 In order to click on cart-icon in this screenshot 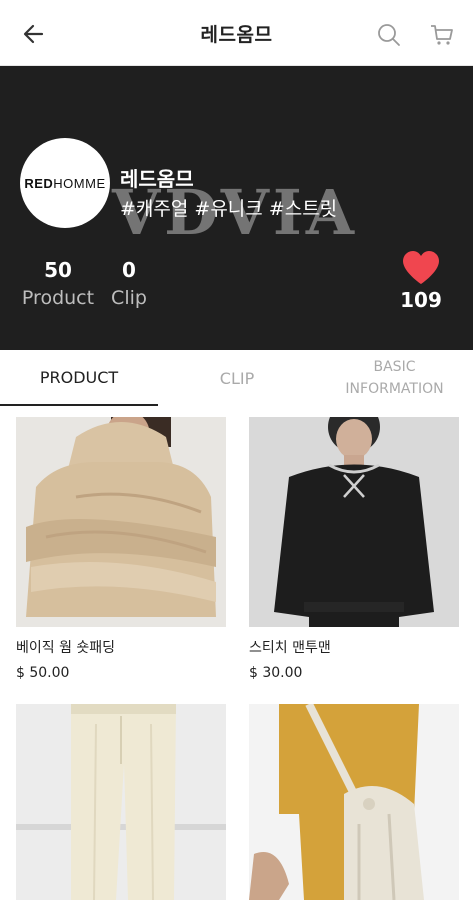, I will do `click(442, 35)`.